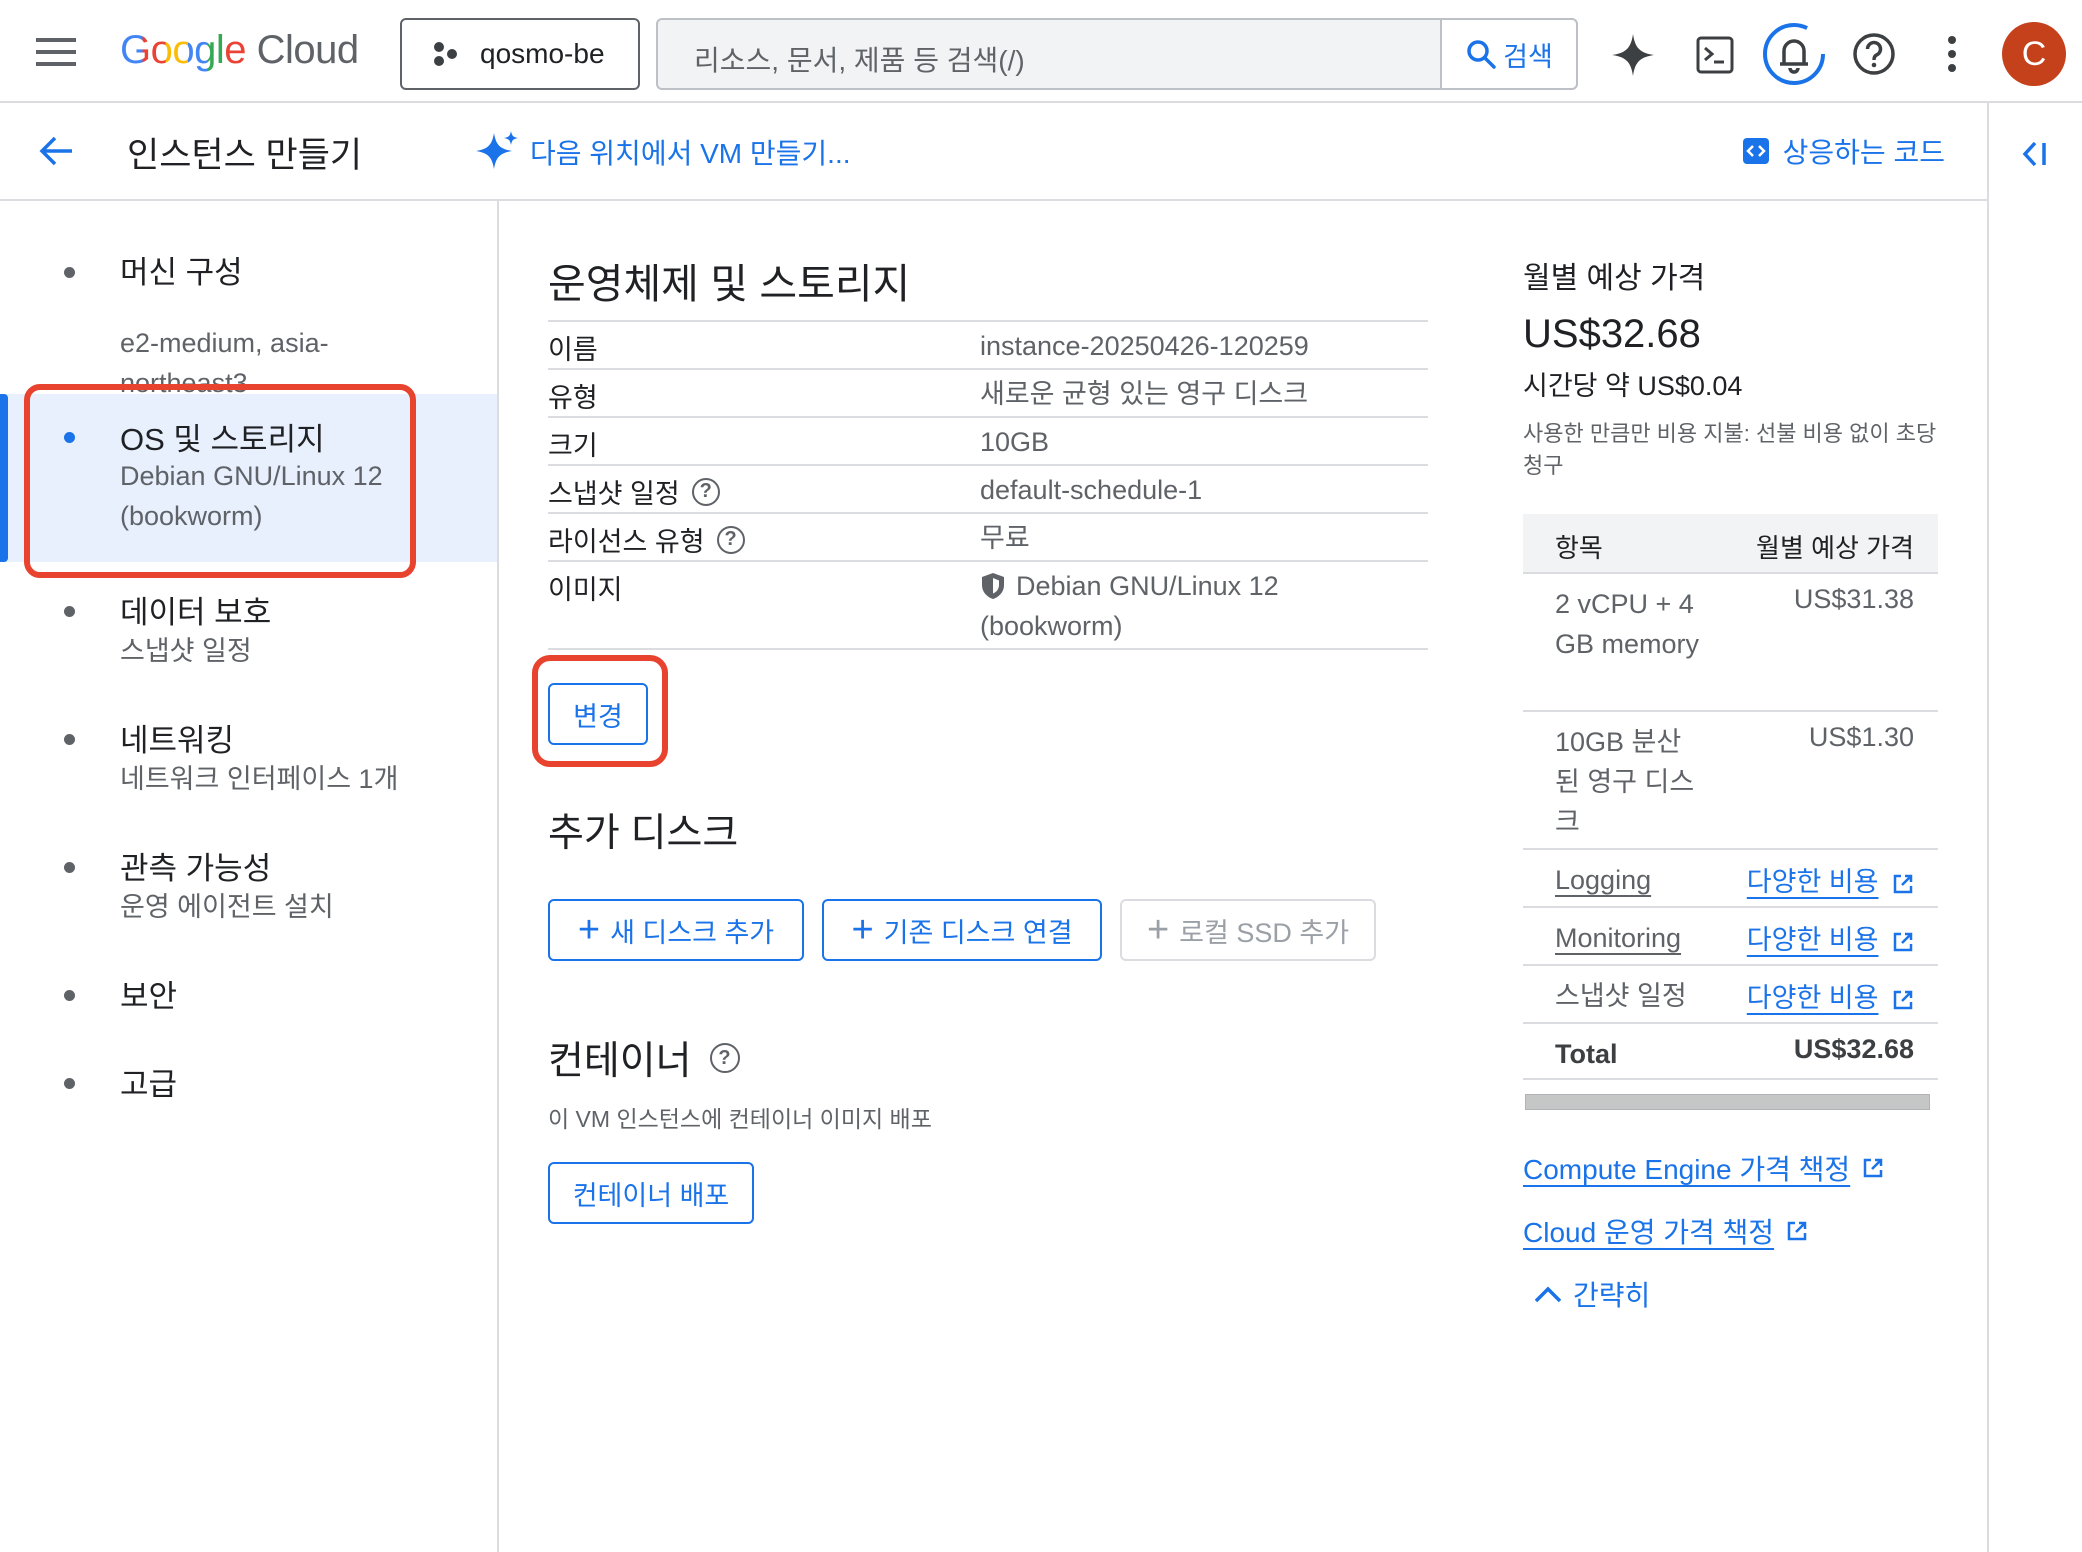  I want to click on nav-item-title: 머신 구성, so click(181, 272).